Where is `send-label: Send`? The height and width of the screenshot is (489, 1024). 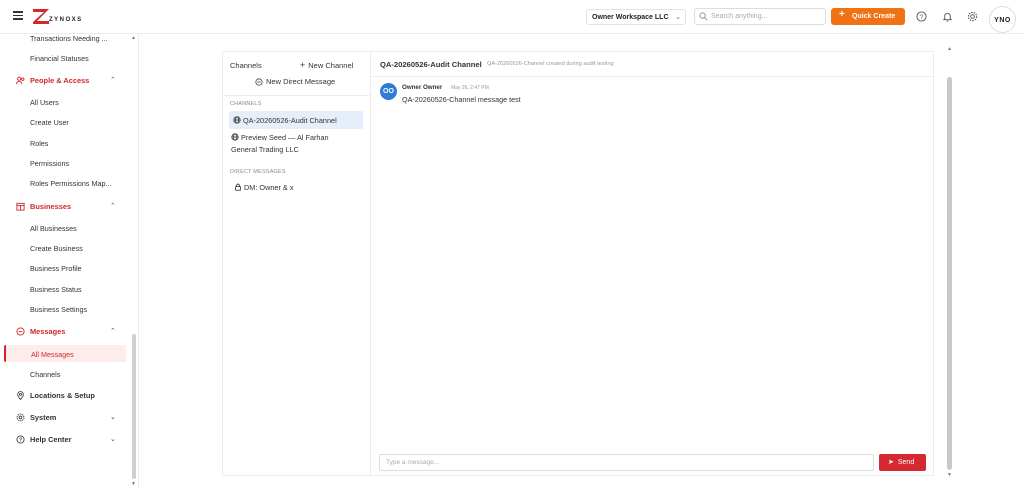 send-label: Send is located at coordinates (906, 462).